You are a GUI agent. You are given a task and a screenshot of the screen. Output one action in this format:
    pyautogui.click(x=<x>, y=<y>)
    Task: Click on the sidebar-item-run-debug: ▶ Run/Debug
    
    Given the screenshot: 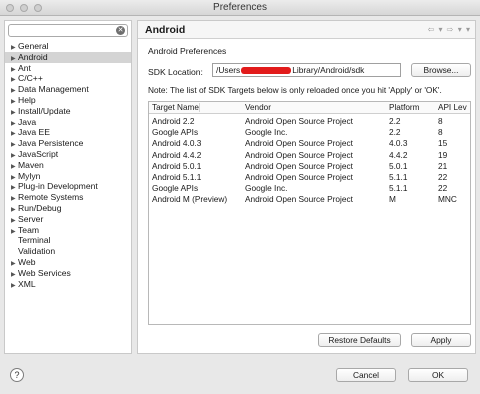 What is the action you would take?
    pyautogui.click(x=68, y=208)
    